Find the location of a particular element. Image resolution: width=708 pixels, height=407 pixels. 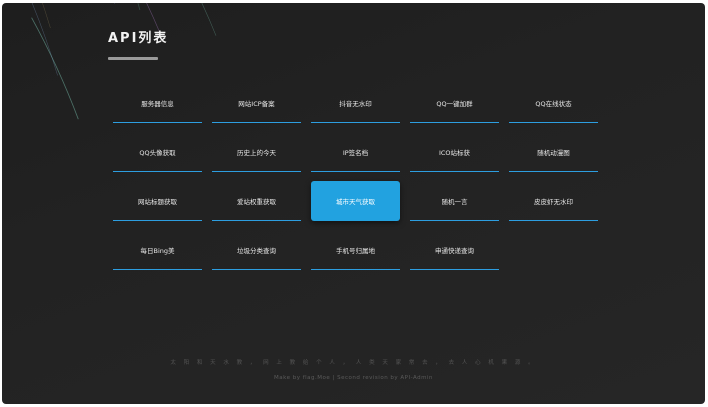

api-card-label: 历史上的今天 is located at coordinates (256, 153).